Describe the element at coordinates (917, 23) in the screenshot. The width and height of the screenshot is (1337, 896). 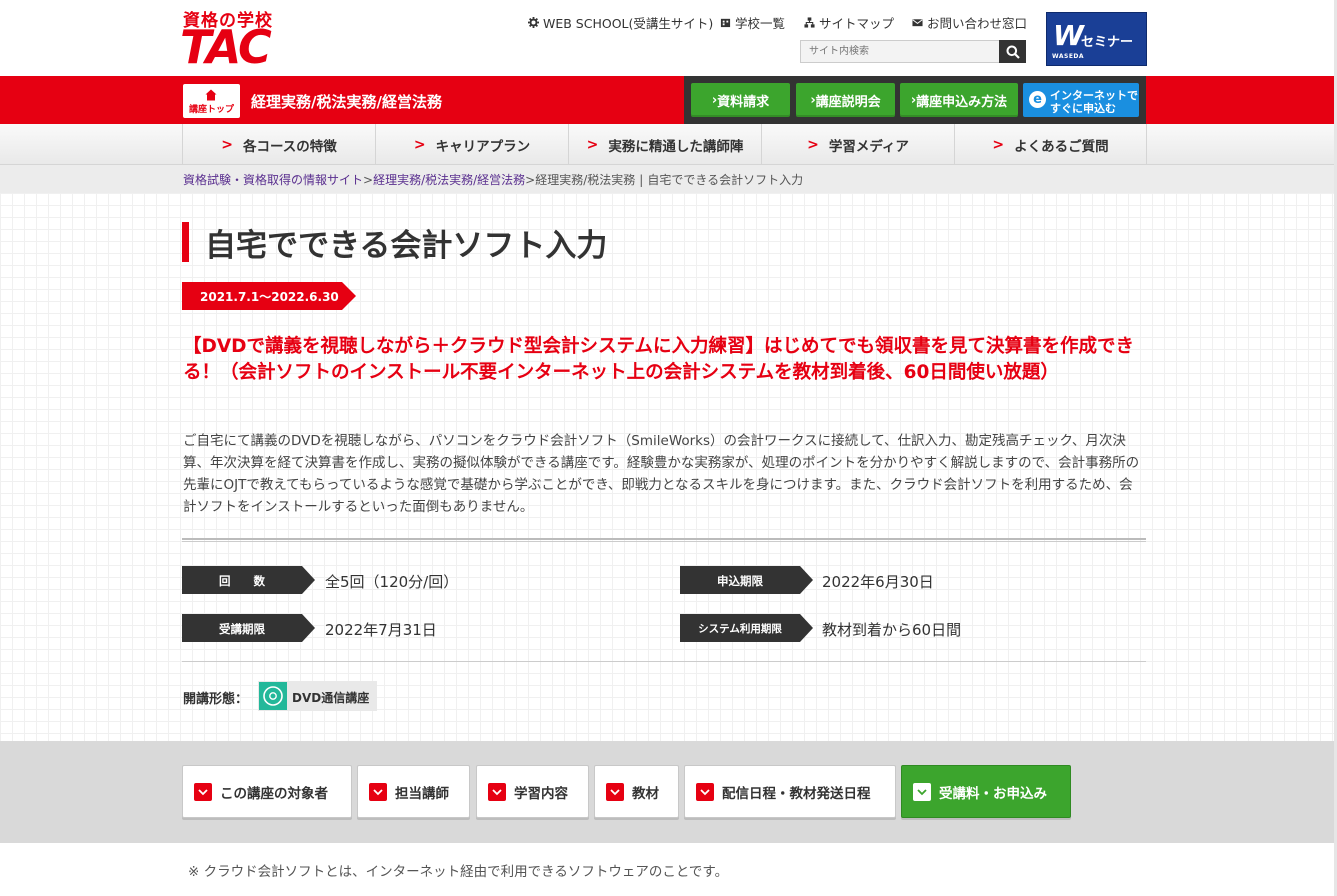
I see `mail-icon` at that location.